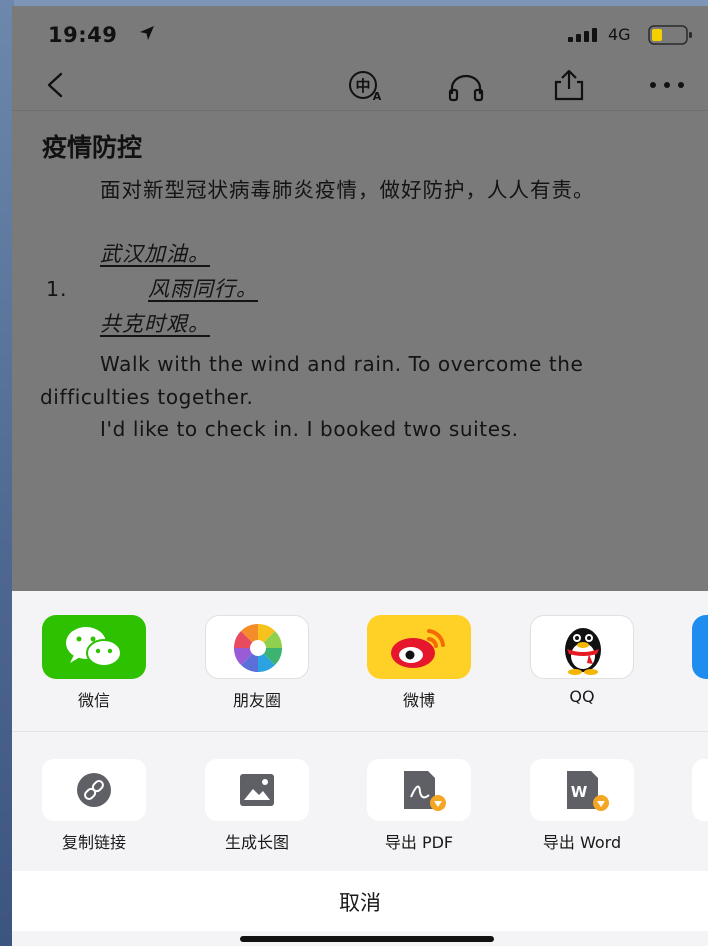  I want to click on export-pdf-button: 导出 PDF, so click(419, 791).